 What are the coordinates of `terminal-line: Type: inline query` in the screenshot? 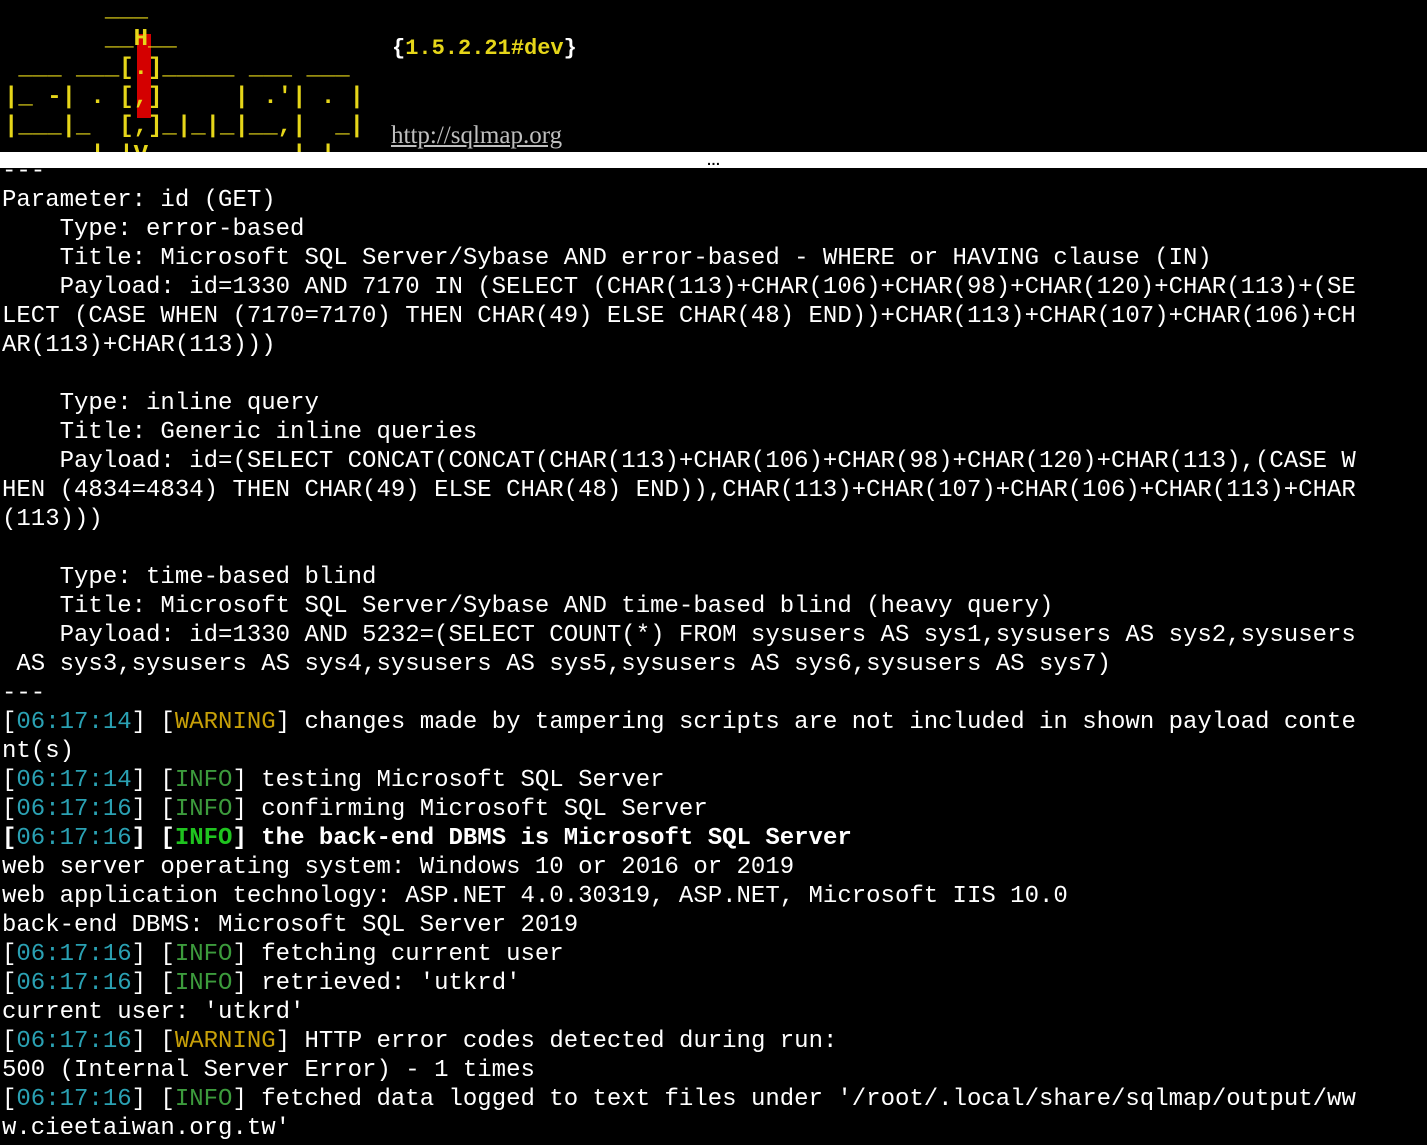 It's located at (160, 403).